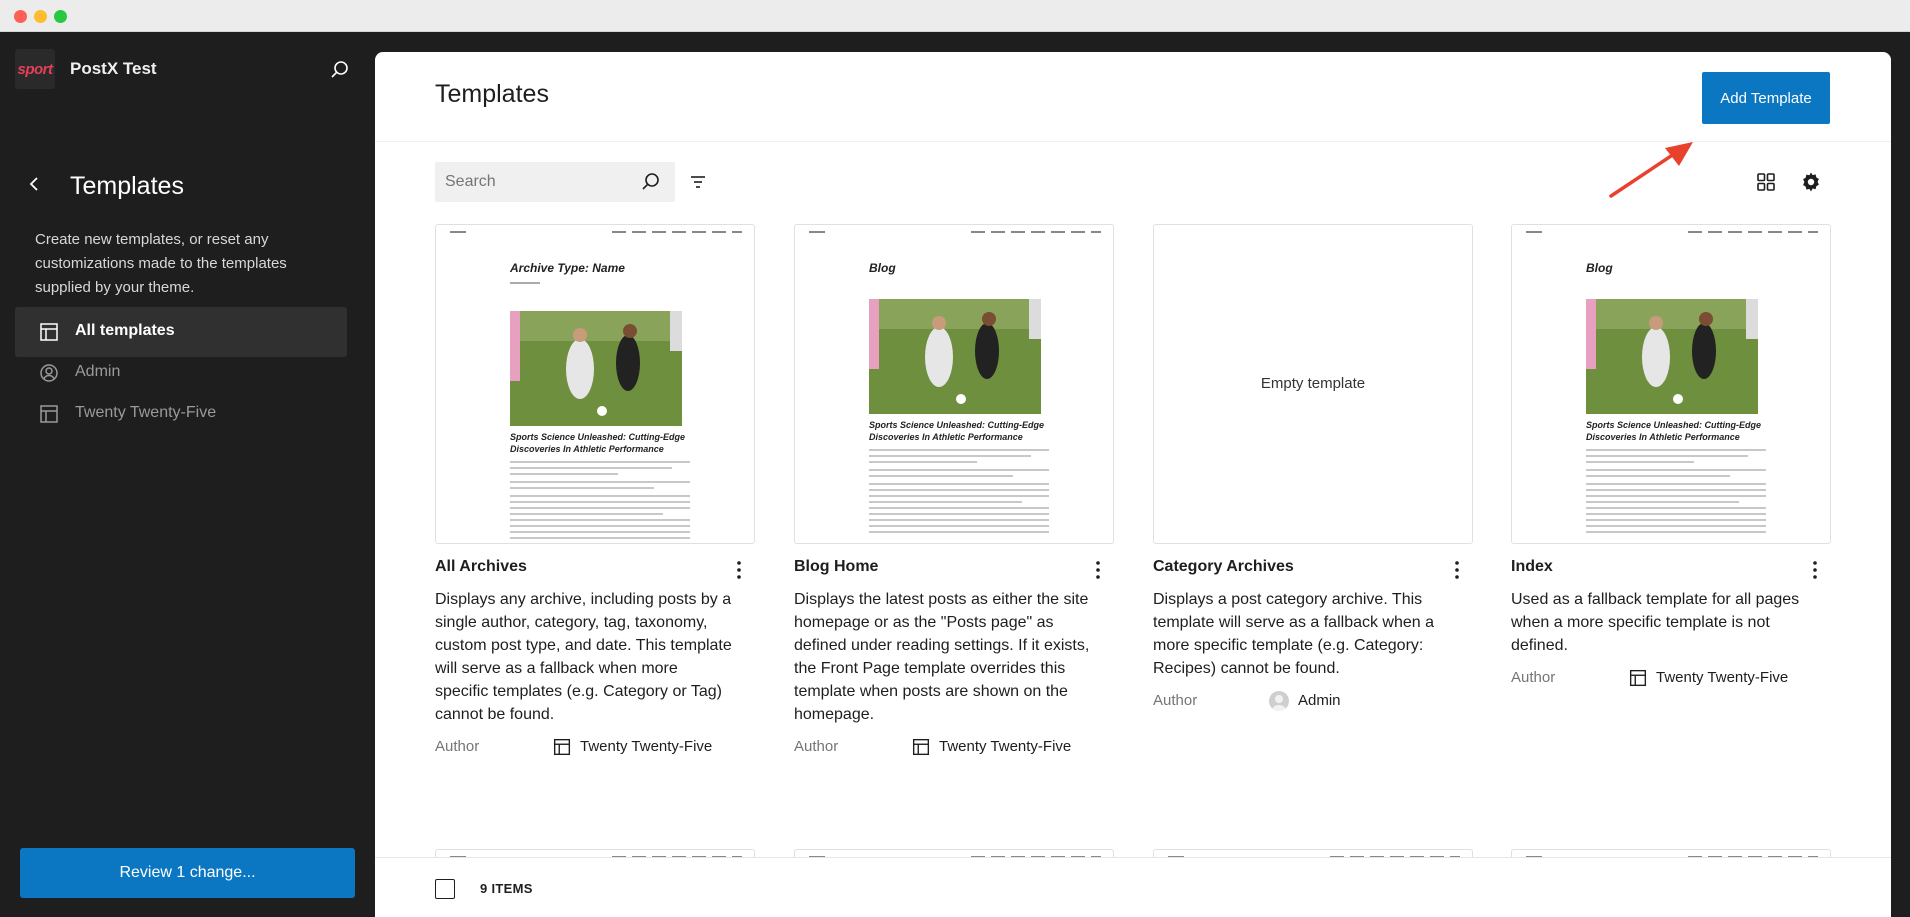 This screenshot has height=917, width=1910. Describe the element at coordinates (1671, 567) in the screenshot. I see `template-name: Index` at that location.